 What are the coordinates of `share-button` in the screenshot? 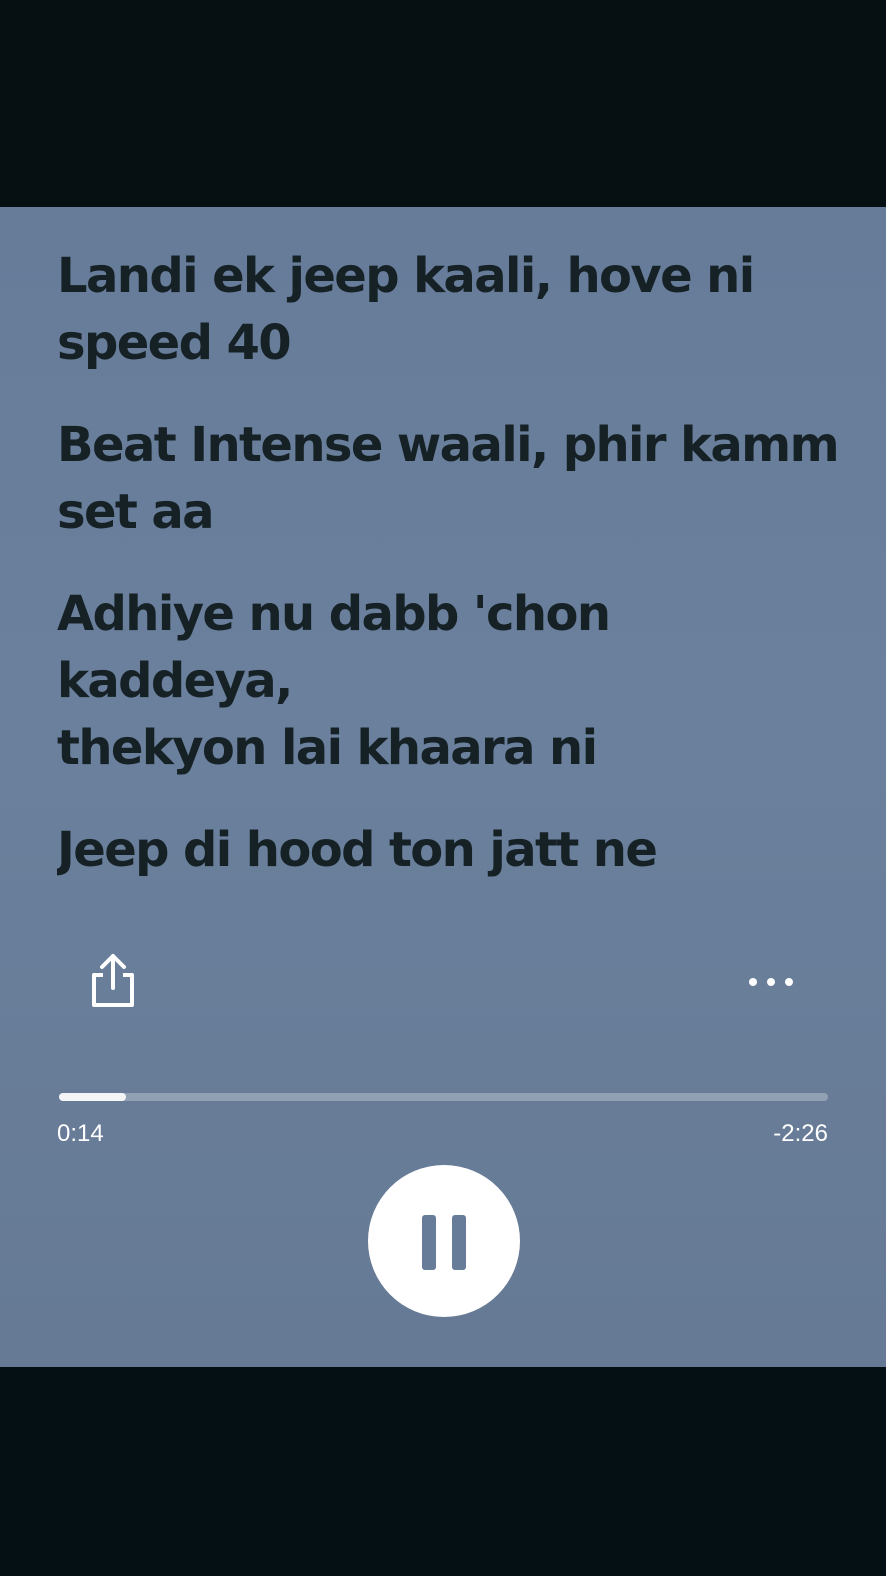 It's located at (113, 980).